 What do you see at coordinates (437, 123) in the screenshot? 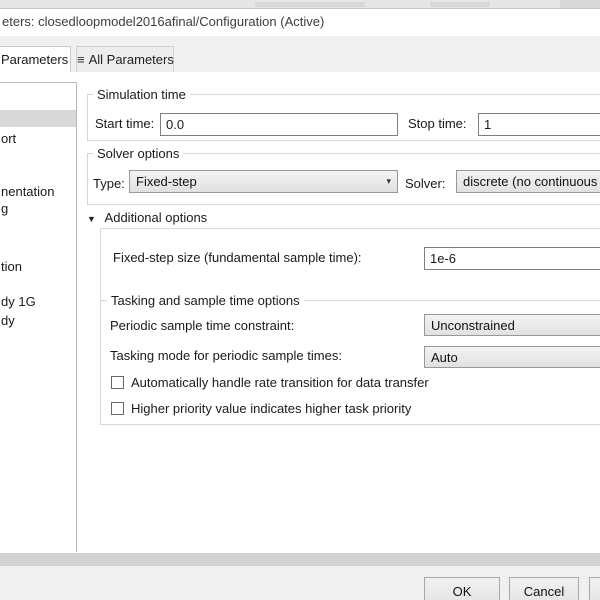
I see `stop-time-label: Stop time:` at bounding box center [437, 123].